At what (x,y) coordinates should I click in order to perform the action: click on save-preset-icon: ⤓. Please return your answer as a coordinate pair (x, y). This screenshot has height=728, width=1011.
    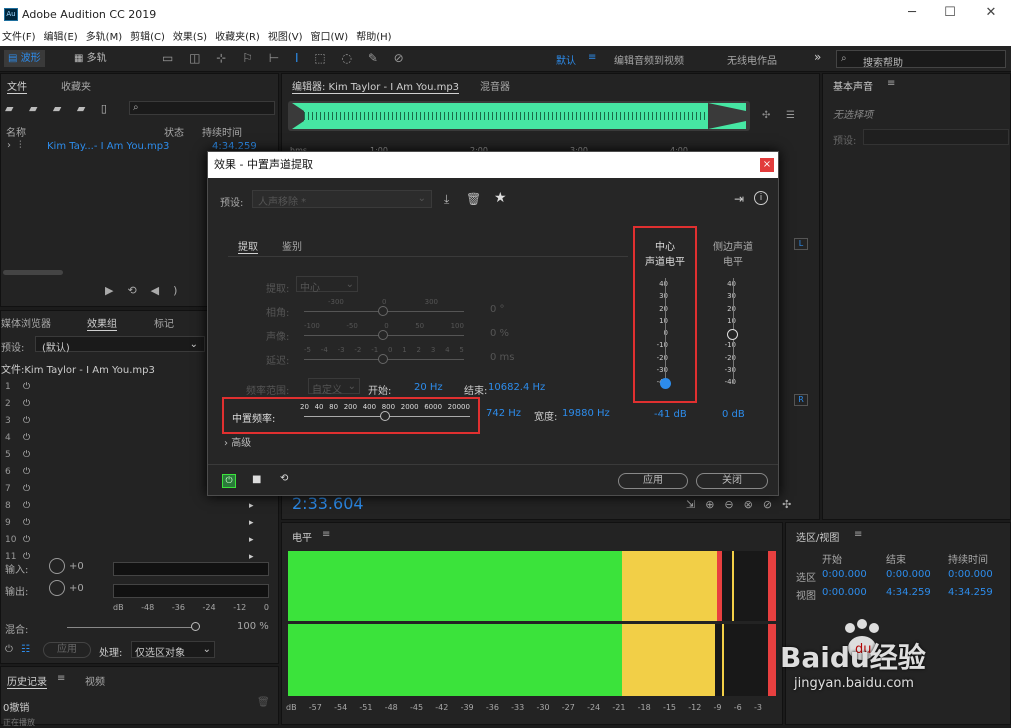
    Looking at the image, I should click on (446, 199).